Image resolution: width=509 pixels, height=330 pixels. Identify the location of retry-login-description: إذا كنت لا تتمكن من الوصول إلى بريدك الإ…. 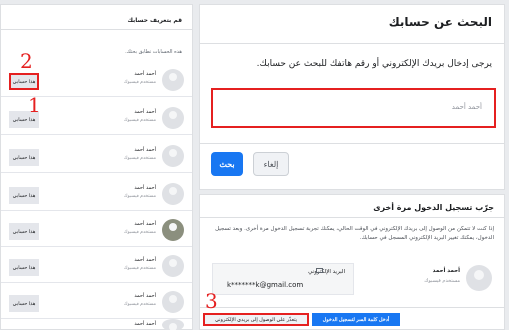
(354, 233).